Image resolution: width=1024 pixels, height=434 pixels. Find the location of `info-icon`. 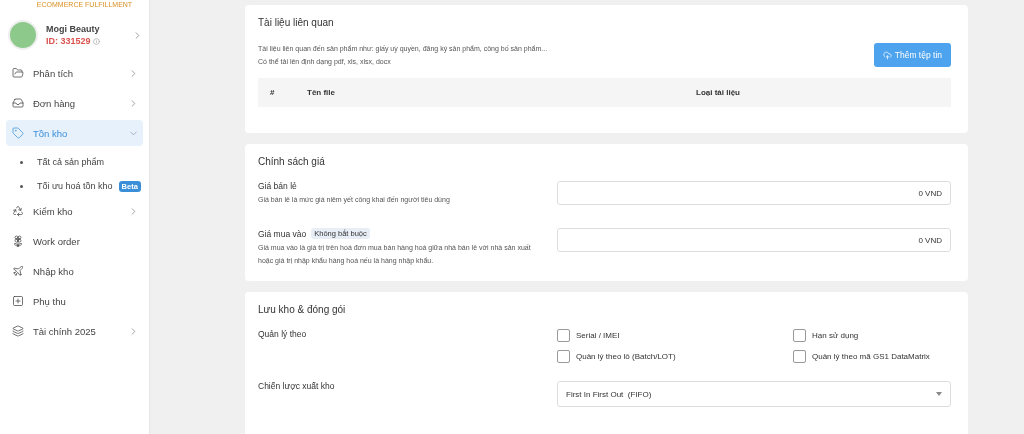

info-icon is located at coordinates (96, 41).